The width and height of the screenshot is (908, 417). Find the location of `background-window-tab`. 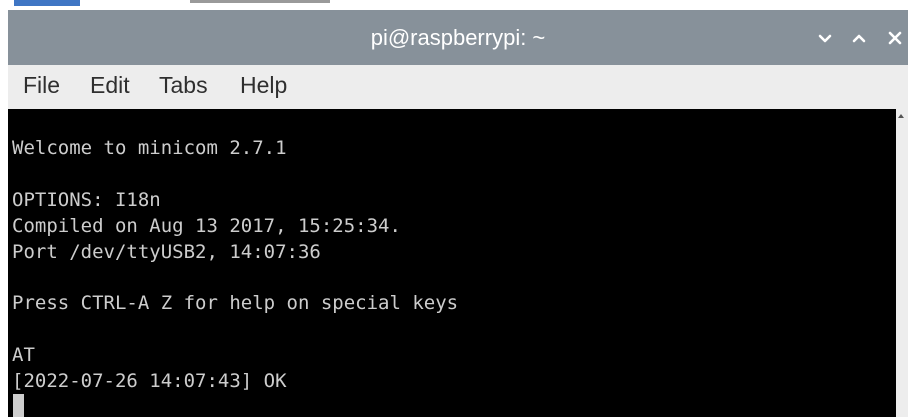

background-window-tab is located at coordinates (47, 3).